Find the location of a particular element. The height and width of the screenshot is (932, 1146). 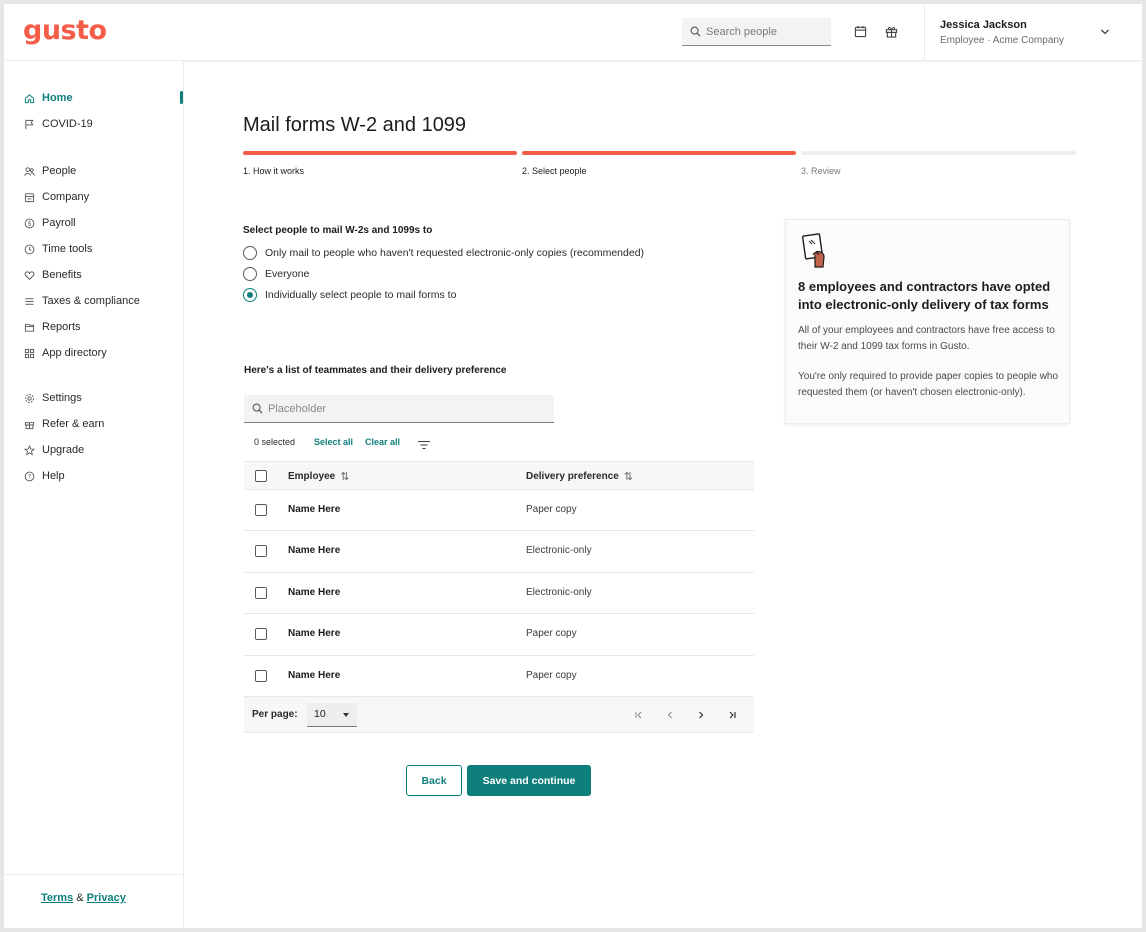

gusto-logo: gusto is located at coordinates (65, 30).